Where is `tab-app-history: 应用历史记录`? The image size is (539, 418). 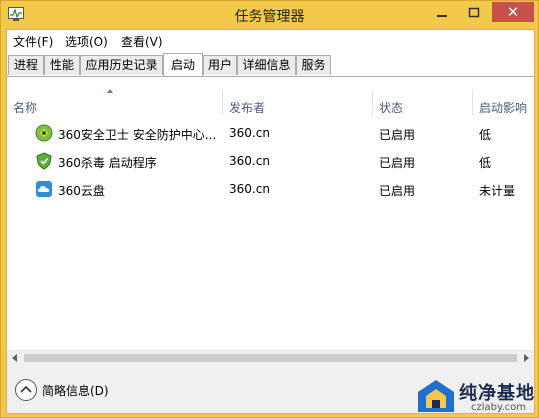 tab-app-history: 应用历史记录 is located at coordinates (121, 65).